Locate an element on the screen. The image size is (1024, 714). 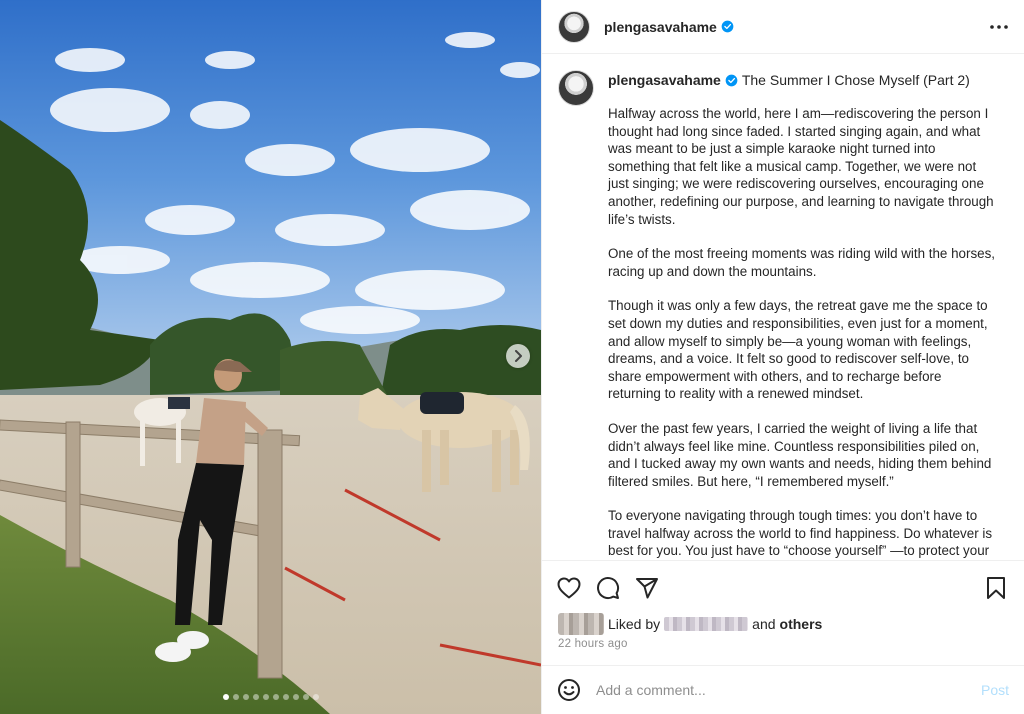
save-button is located at coordinates (996, 588).